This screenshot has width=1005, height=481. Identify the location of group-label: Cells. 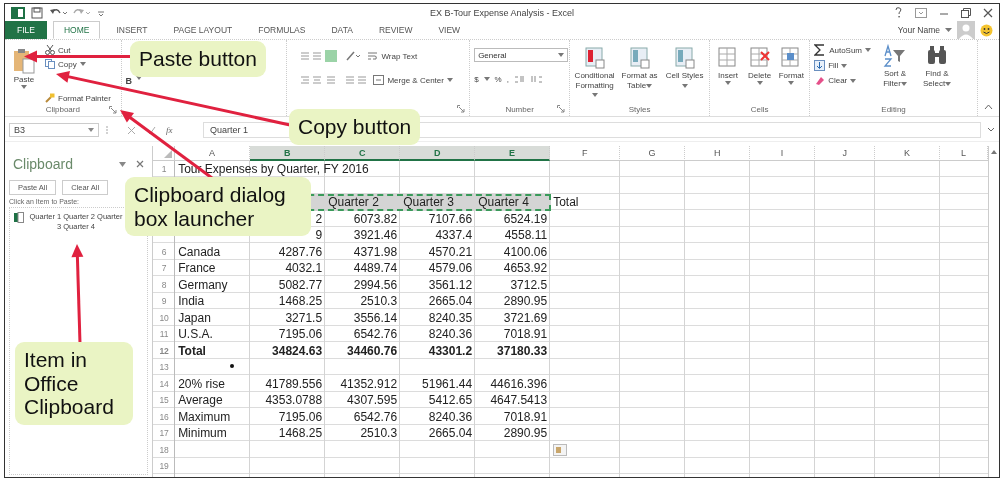
(759, 109).